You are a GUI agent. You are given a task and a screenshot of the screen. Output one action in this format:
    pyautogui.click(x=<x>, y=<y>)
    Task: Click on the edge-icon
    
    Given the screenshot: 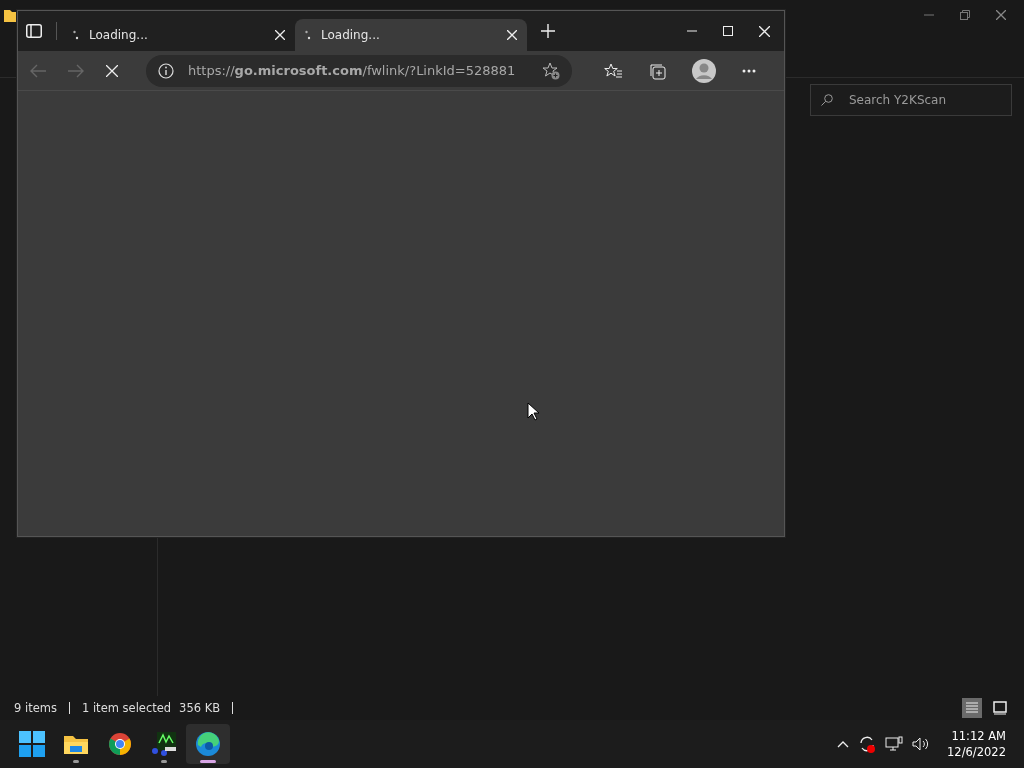 What is the action you would take?
    pyautogui.click(x=208, y=744)
    